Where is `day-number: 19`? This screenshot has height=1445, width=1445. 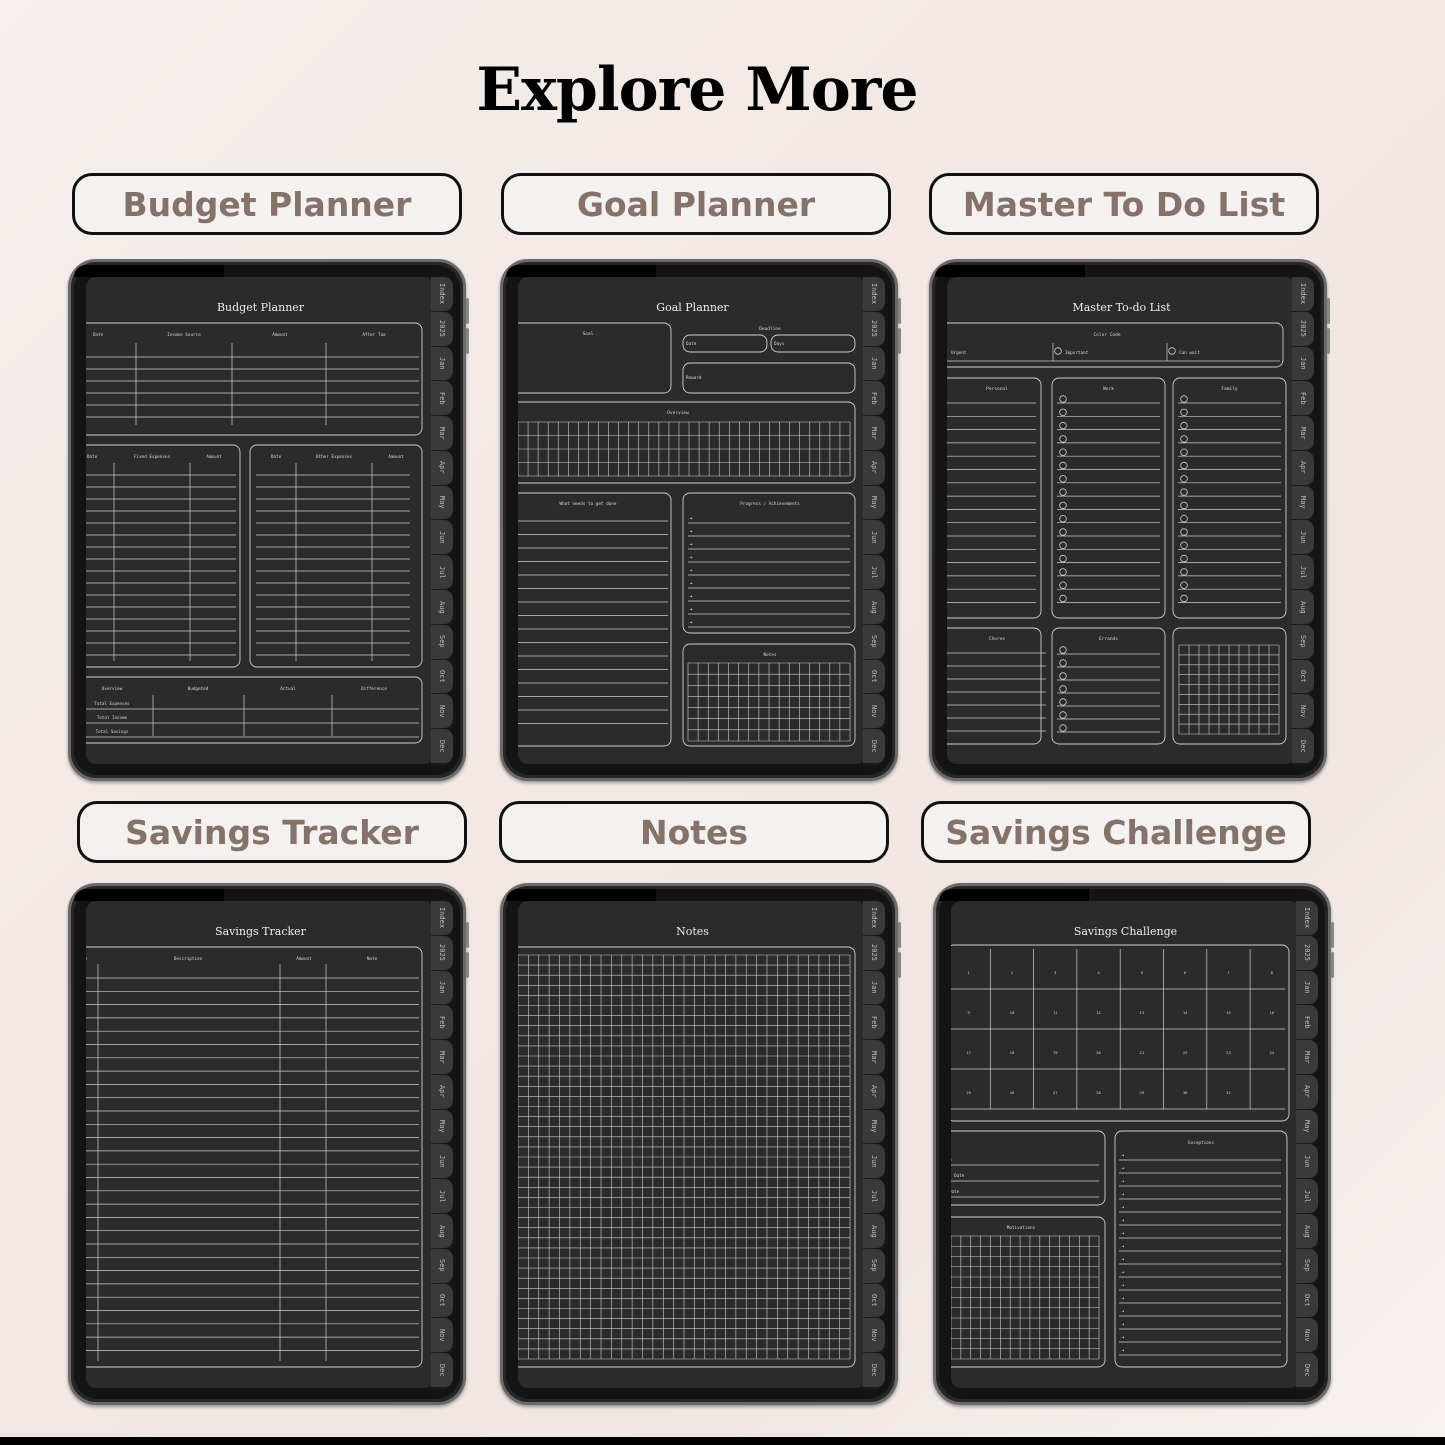 day-number: 19 is located at coordinates (1055, 1052).